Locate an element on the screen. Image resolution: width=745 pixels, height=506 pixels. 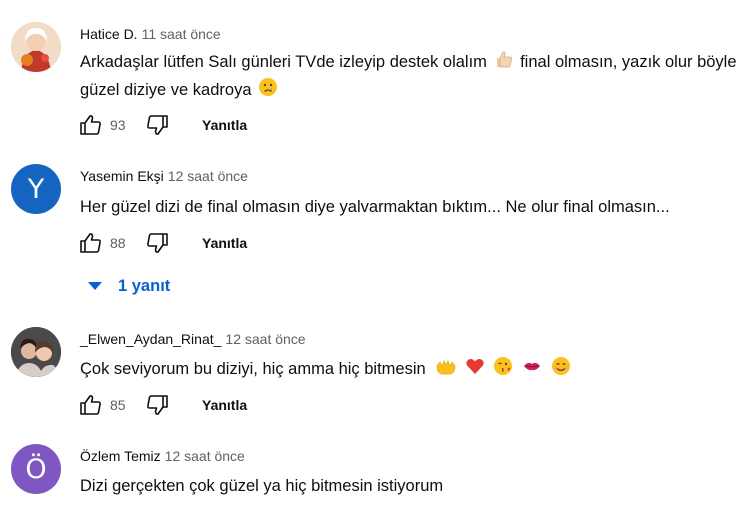
like-count: 88 is located at coordinates (118, 243).